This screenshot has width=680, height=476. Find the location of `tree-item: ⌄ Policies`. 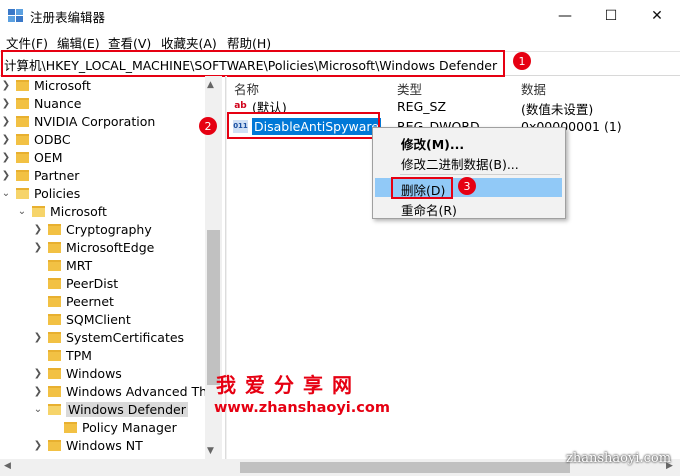

tree-item: ⌄ Policies is located at coordinates (40, 193).